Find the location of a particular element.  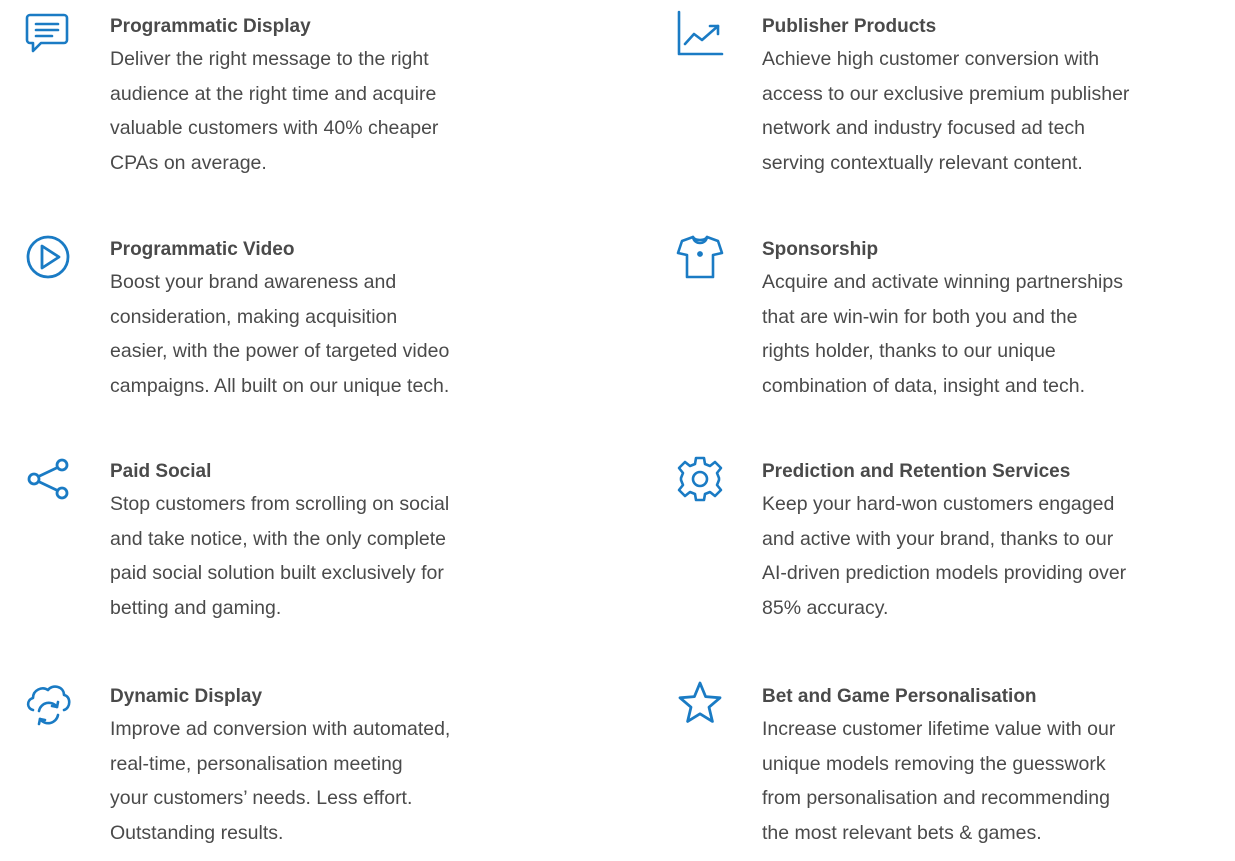

gear-icon is located at coordinates (700, 479).